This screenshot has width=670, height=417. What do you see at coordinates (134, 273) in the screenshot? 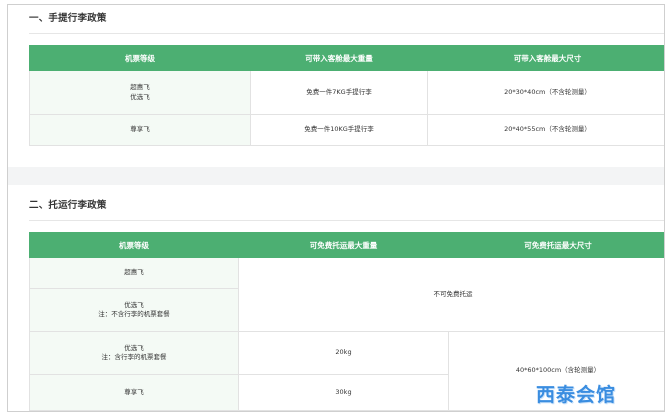
I see `grade-cell: 超惠飞` at bounding box center [134, 273].